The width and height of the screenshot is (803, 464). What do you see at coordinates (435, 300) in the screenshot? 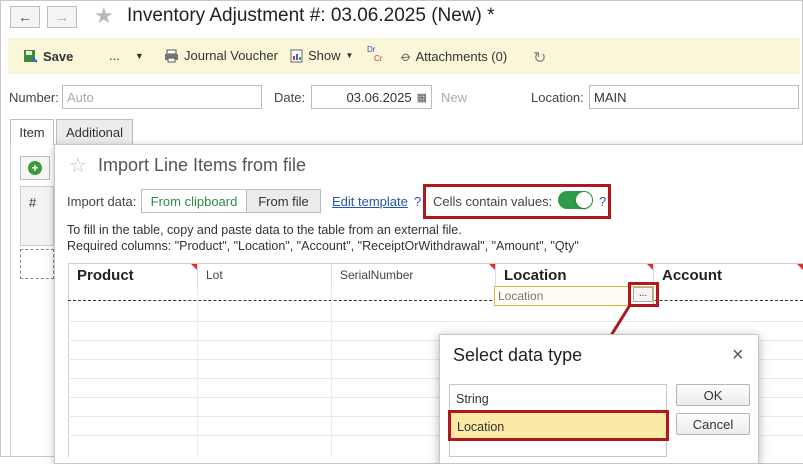
I see `active-row-line` at bounding box center [435, 300].